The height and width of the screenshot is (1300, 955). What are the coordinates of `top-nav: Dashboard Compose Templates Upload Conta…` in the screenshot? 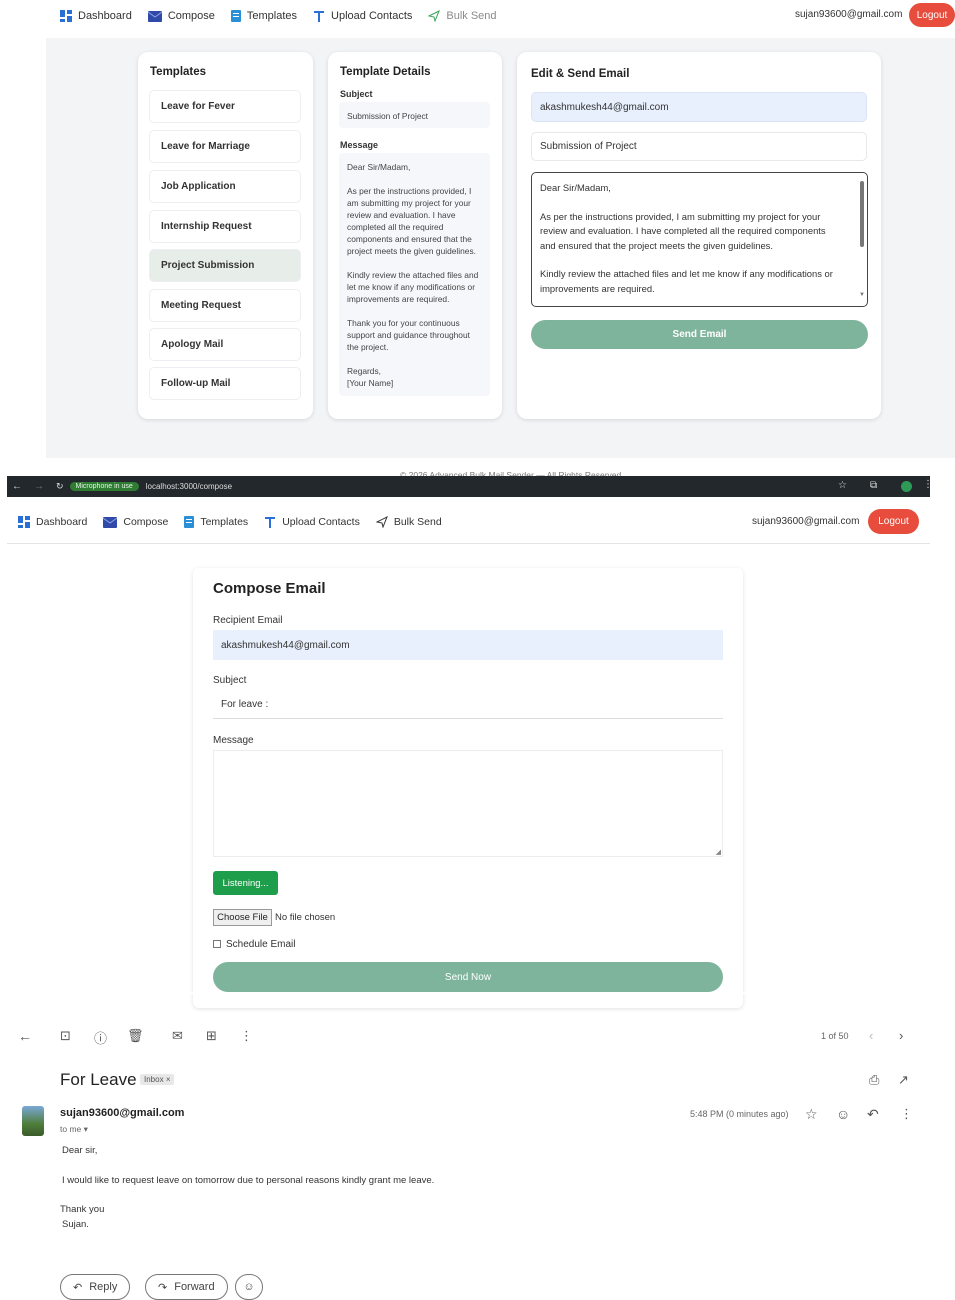 It's located at (286, 16).